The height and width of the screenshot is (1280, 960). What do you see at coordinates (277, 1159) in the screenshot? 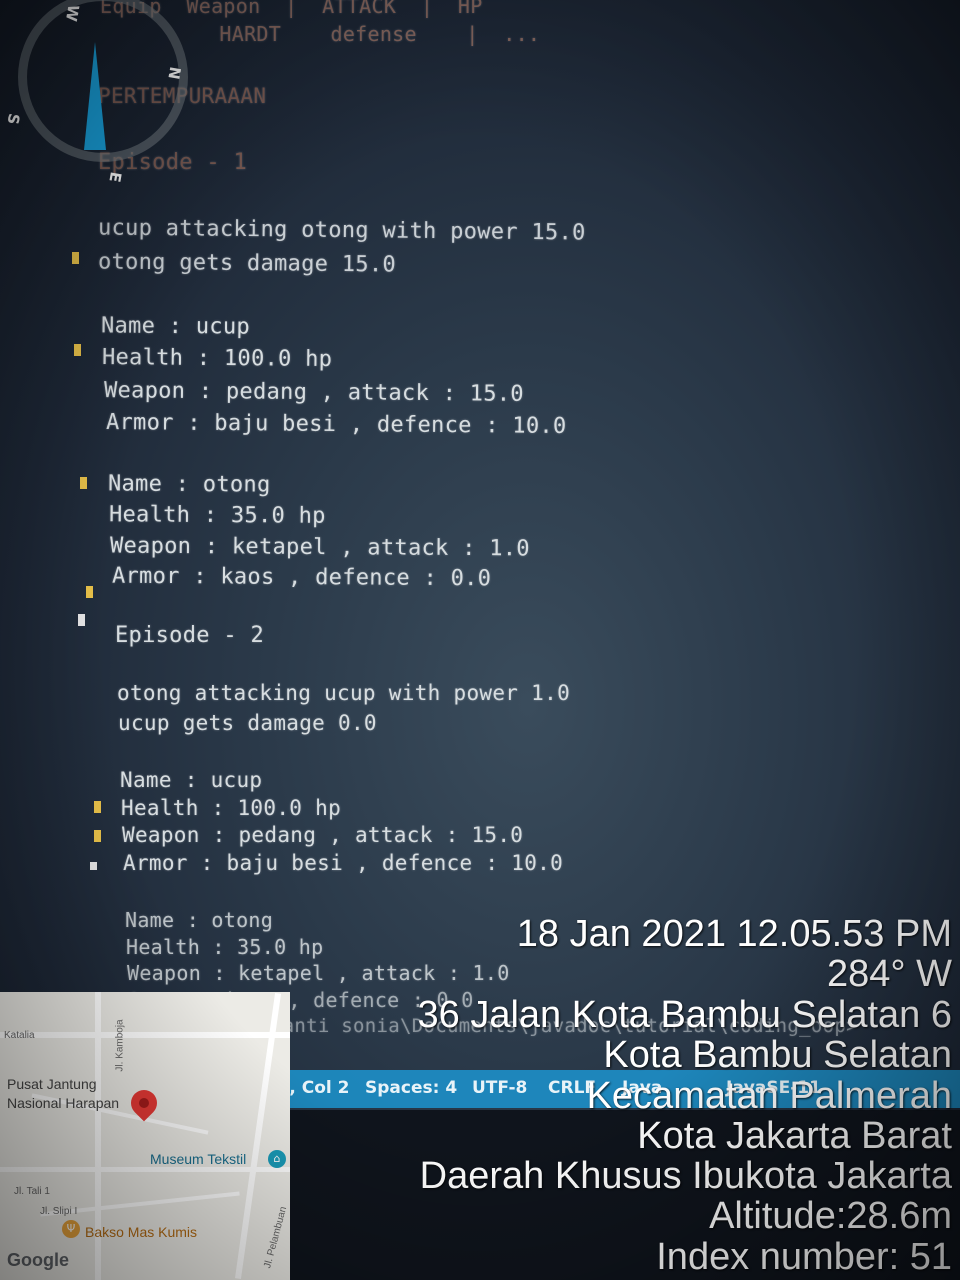
I see `museum-poi-icon: ⌂` at bounding box center [277, 1159].